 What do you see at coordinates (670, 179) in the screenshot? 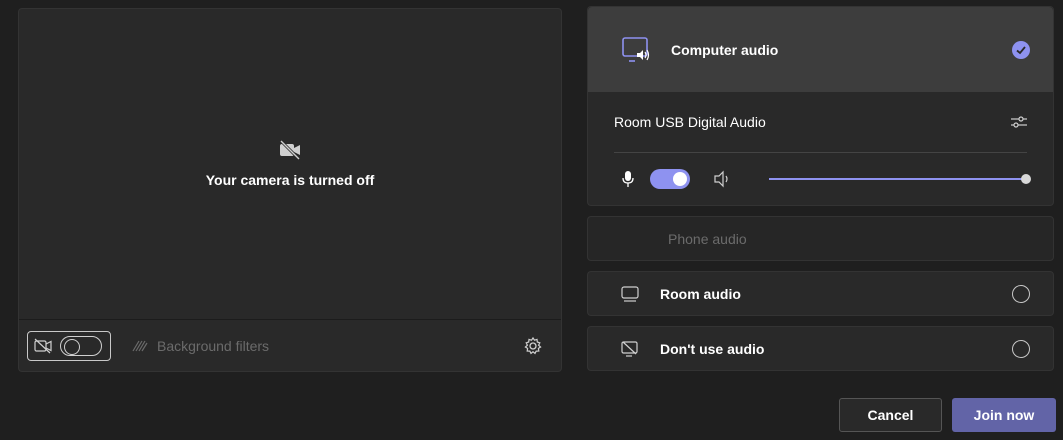
I see `microphone-toggle` at bounding box center [670, 179].